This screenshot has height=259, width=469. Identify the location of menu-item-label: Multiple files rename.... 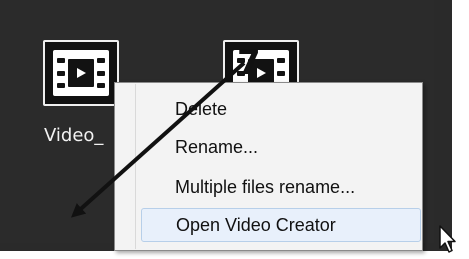
(265, 186).